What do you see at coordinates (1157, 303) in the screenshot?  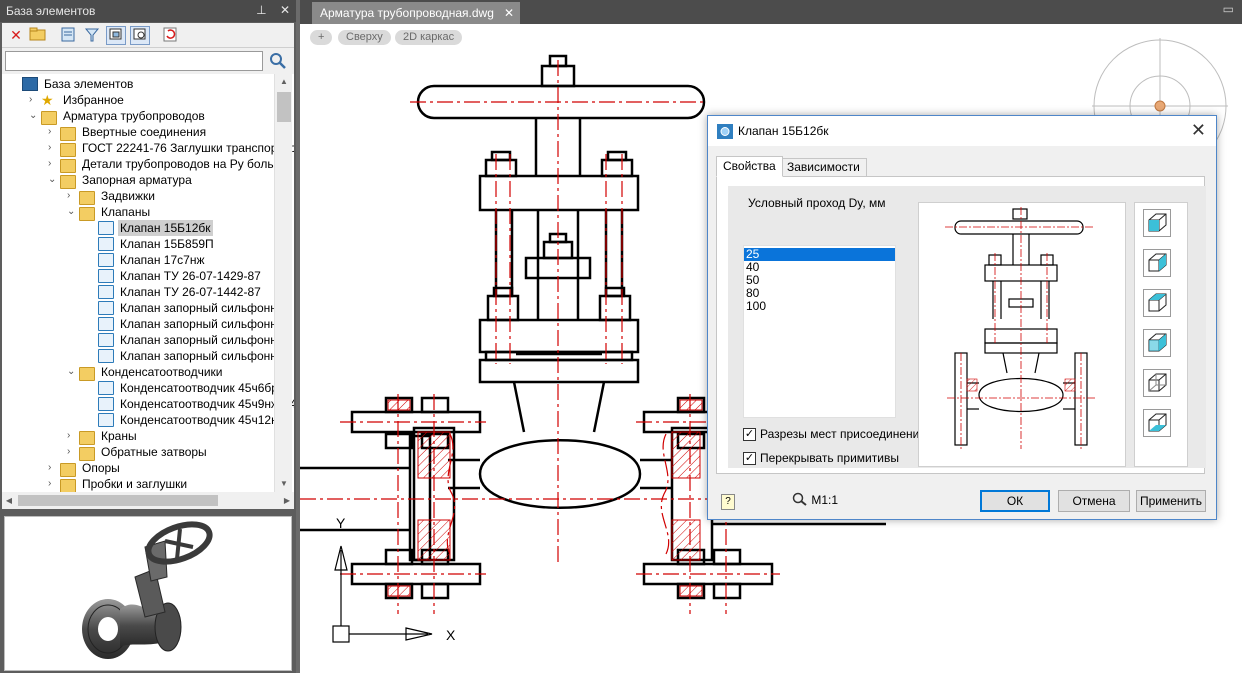 I see `view-front-icon` at bounding box center [1157, 303].